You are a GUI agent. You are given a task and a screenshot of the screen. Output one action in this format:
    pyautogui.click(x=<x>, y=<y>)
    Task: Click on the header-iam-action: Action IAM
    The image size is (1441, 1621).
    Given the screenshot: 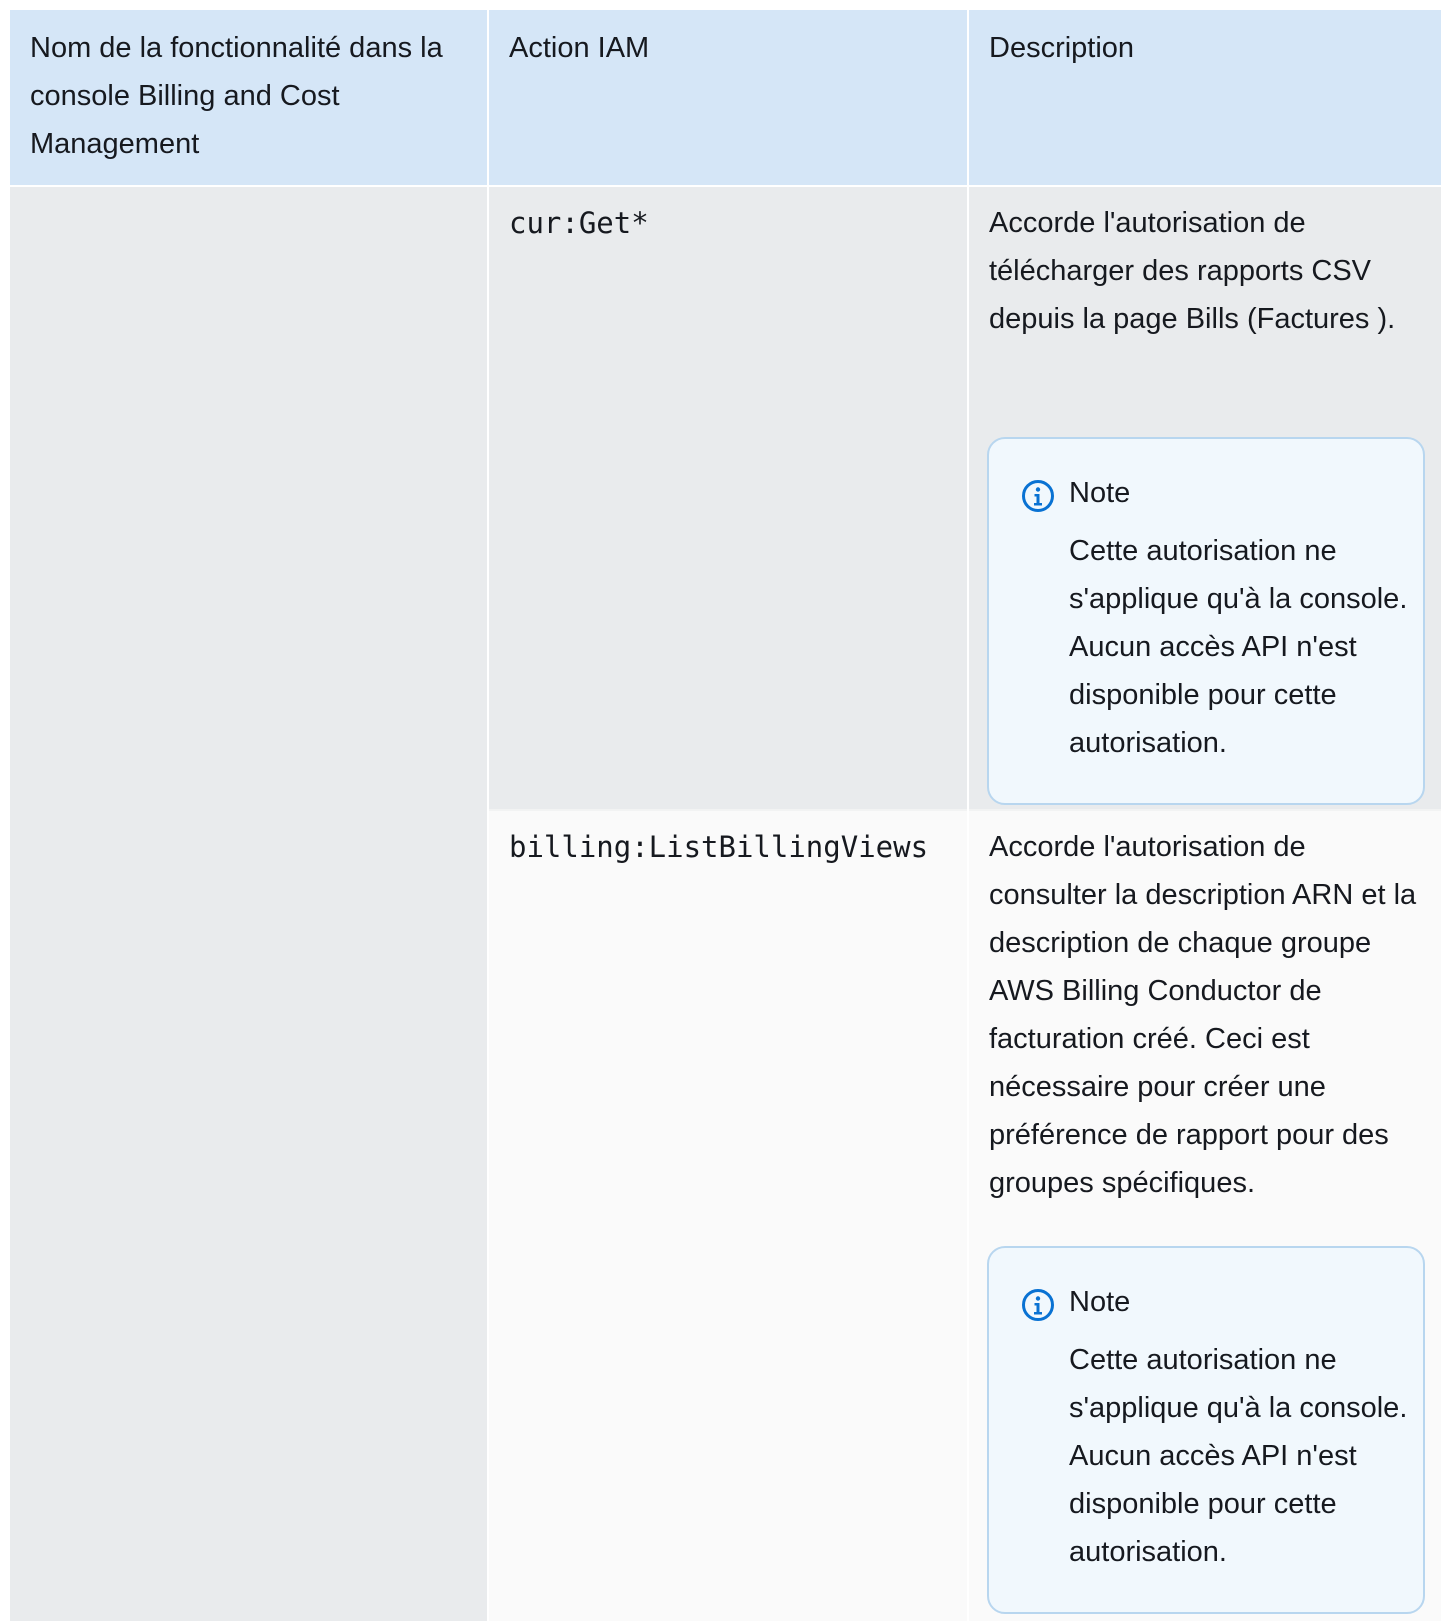 What is the action you would take?
    pyautogui.click(x=579, y=48)
    